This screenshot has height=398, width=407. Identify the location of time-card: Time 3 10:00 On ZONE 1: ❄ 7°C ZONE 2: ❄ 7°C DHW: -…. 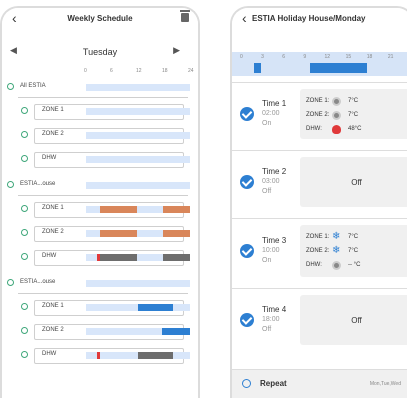
(319, 250).